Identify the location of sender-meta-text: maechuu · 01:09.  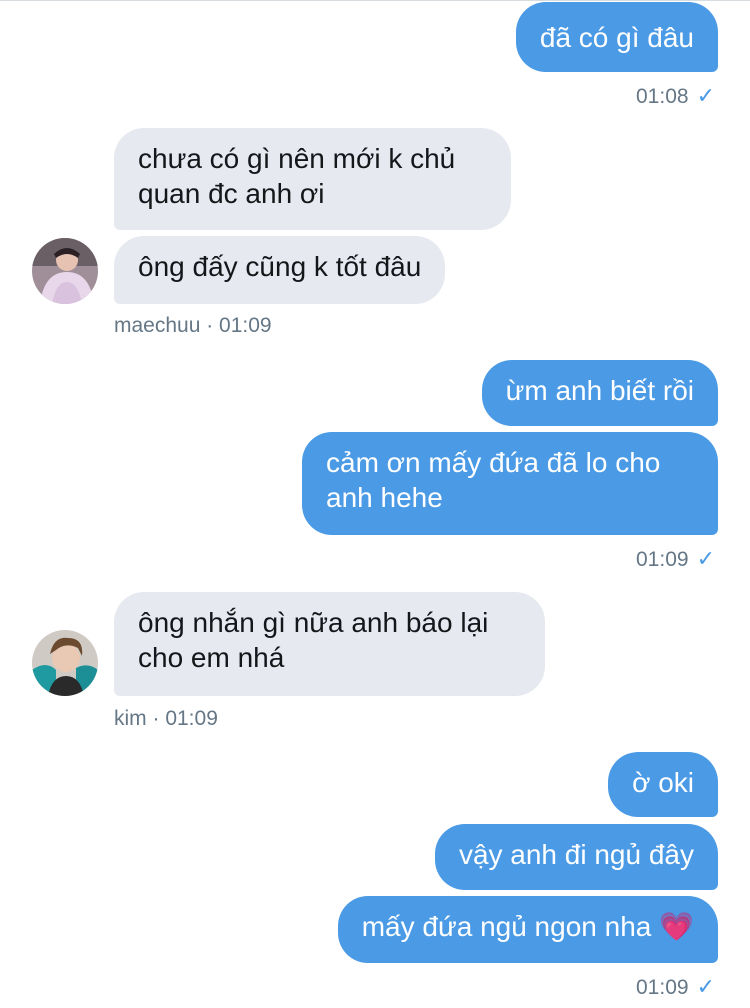
(193, 325).